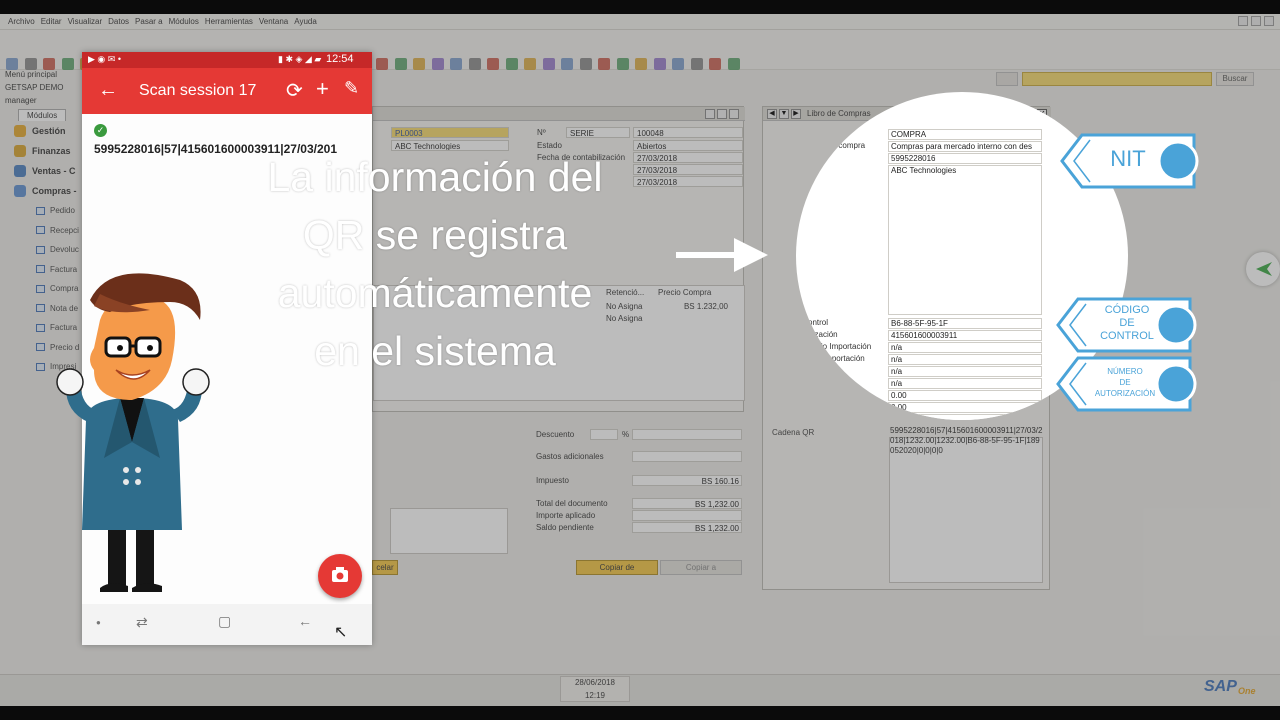  What do you see at coordinates (45, 191) in the screenshot?
I see `module-item: Compras -` at bounding box center [45, 191].